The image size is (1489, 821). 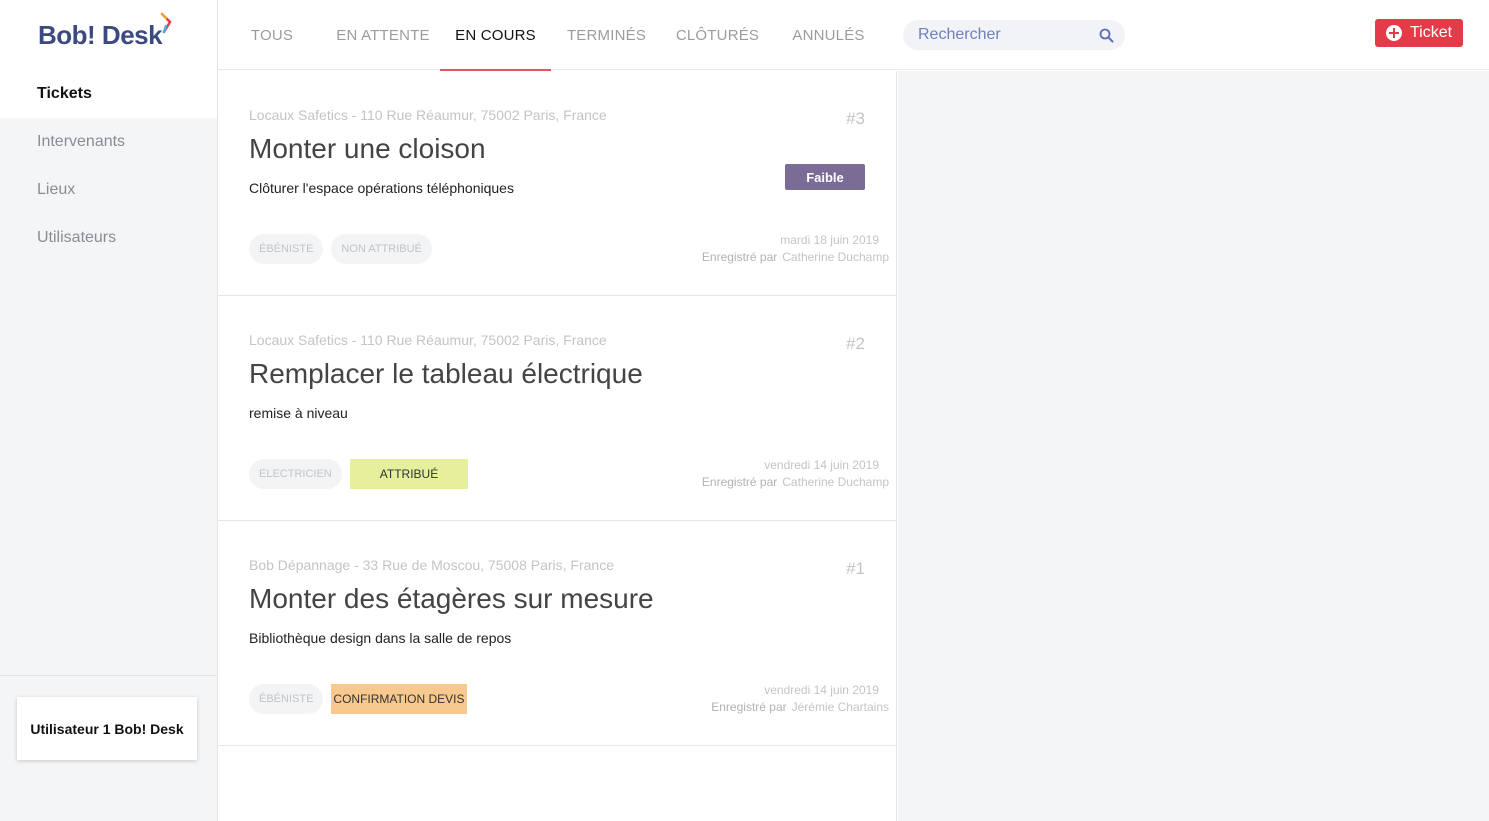 I want to click on ticket-number: #1, so click(x=855, y=568).